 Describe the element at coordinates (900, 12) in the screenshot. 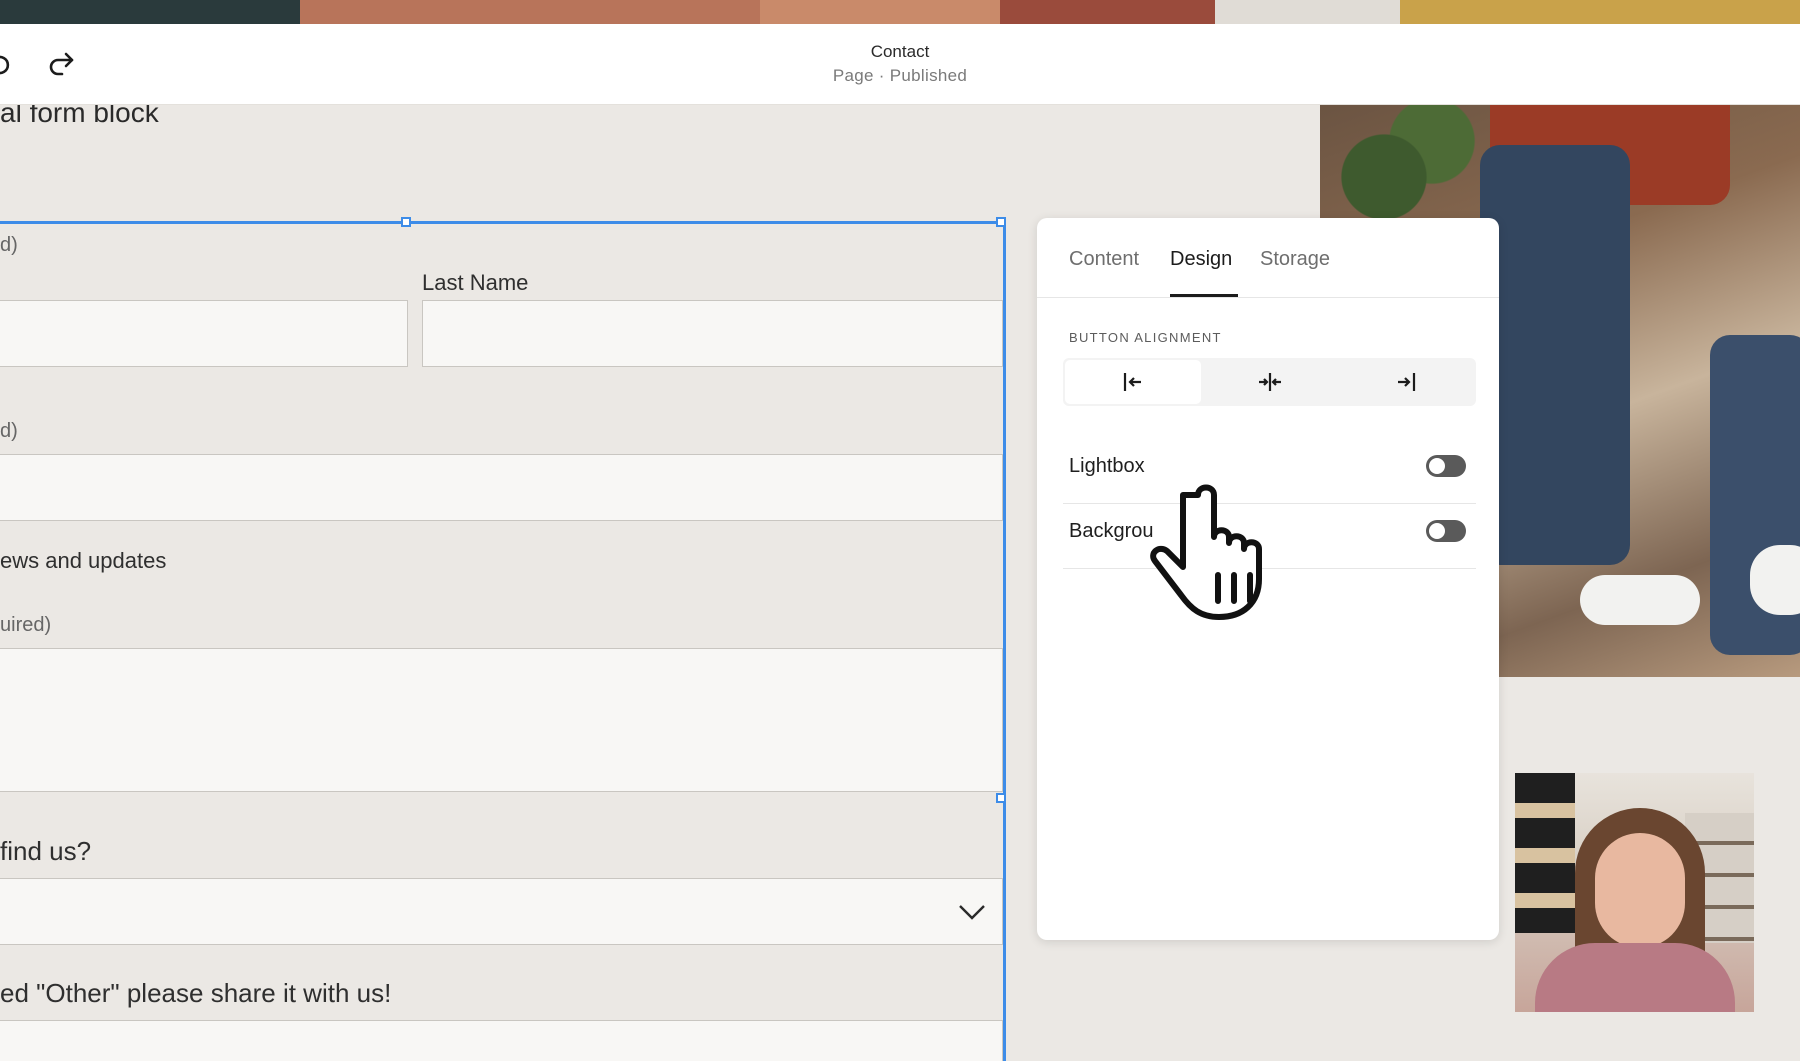

I see `top-banner-image` at that location.